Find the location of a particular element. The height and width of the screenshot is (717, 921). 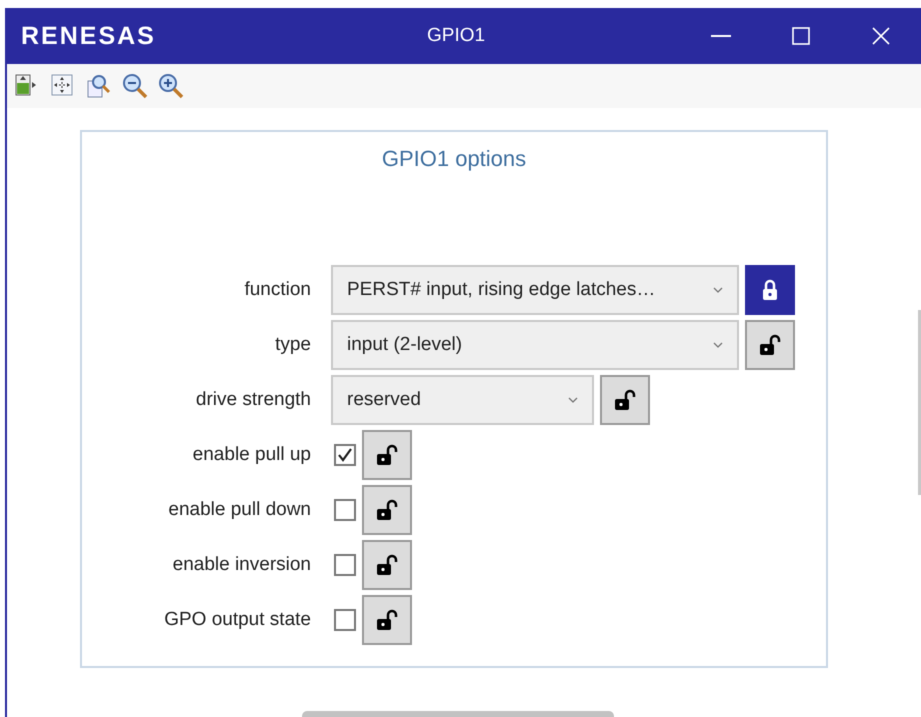

panel-title: GPIO1 options is located at coordinates (454, 159).